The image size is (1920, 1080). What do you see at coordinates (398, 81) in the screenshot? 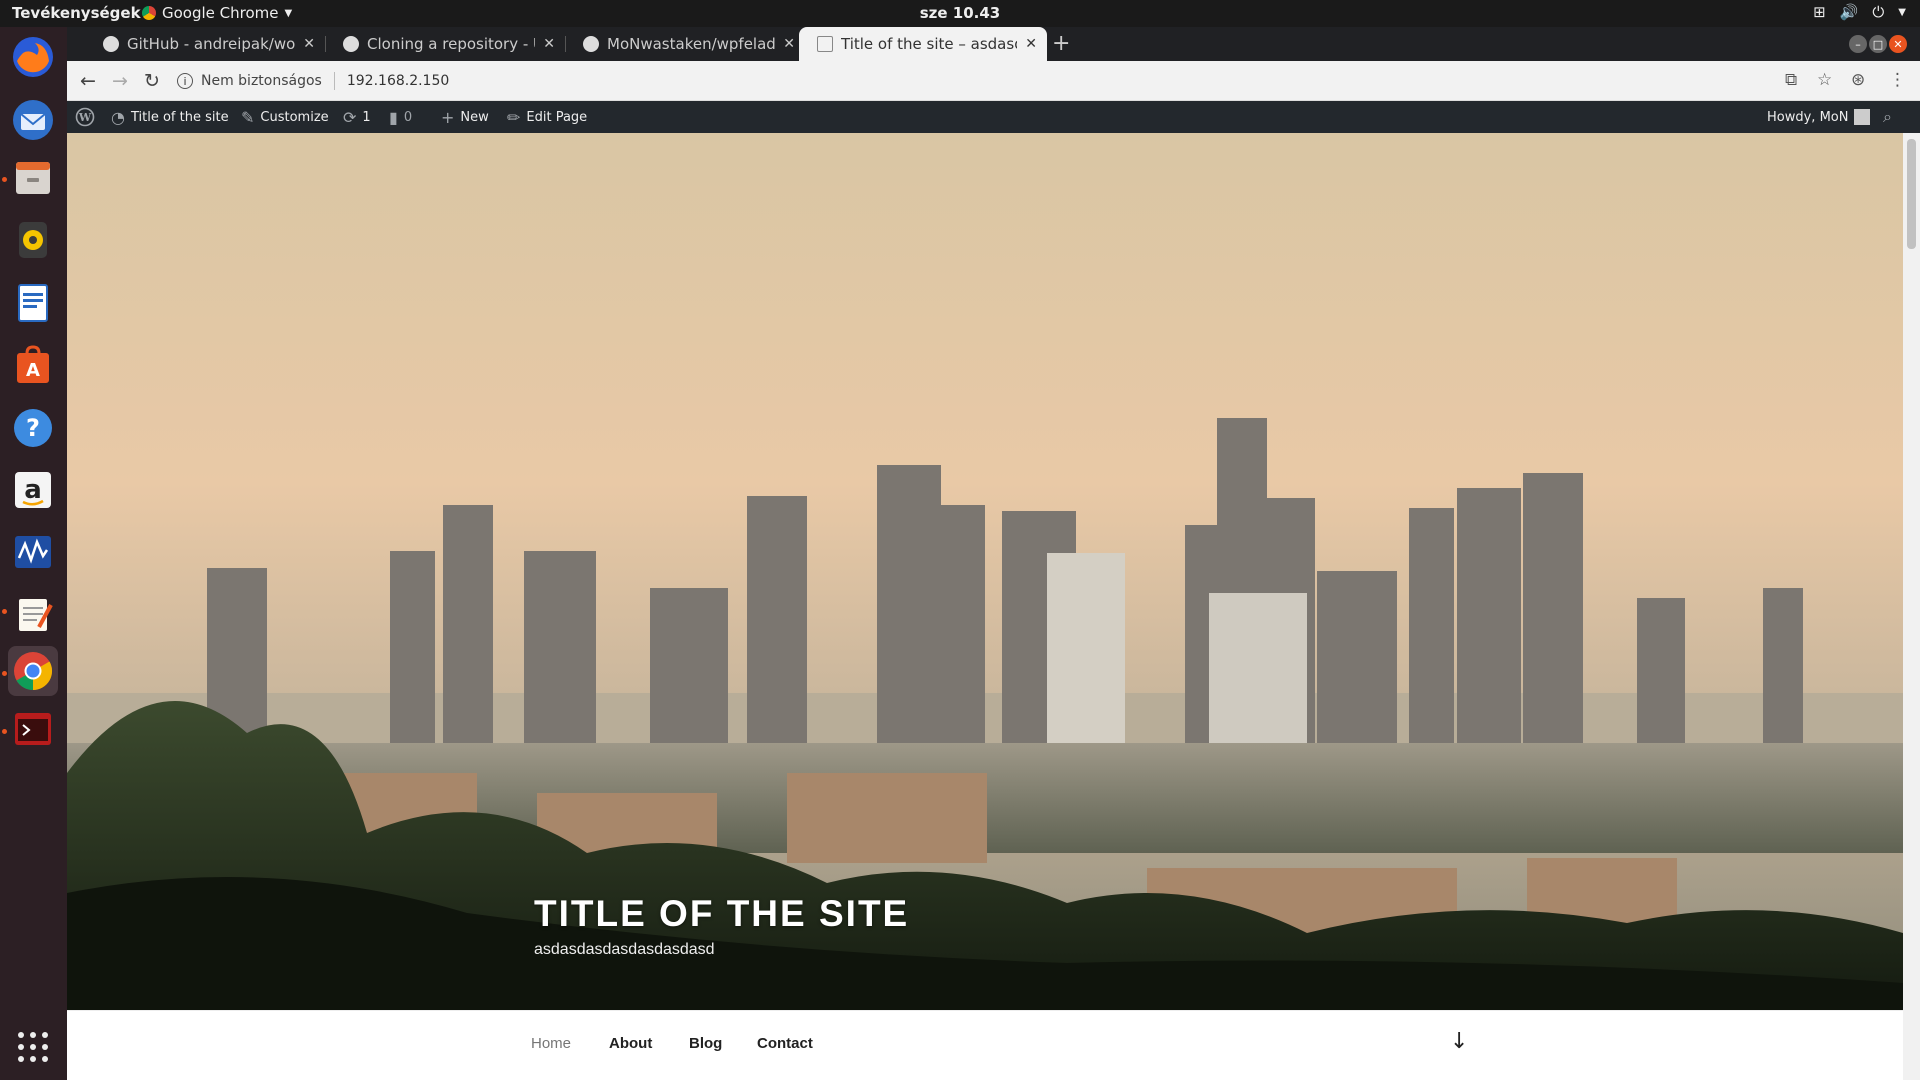
I see `url-text: 192.168.2.150` at bounding box center [398, 81].